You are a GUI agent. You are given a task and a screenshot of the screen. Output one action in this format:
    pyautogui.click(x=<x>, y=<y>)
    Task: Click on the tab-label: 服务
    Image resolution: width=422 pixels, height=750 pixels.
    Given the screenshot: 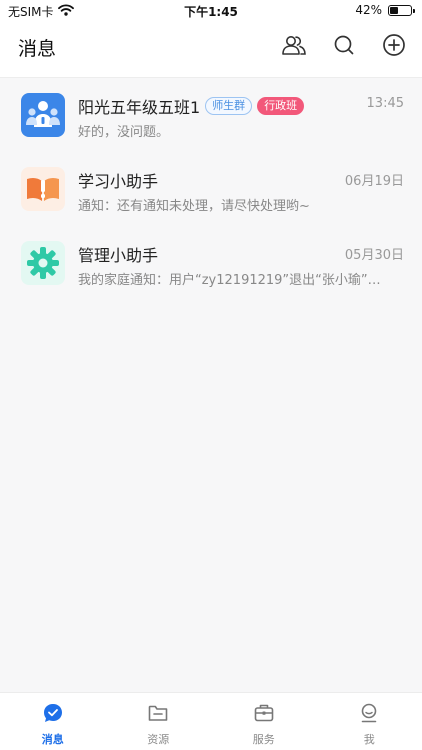 What is the action you would take?
    pyautogui.click(x=263, y=739)
    